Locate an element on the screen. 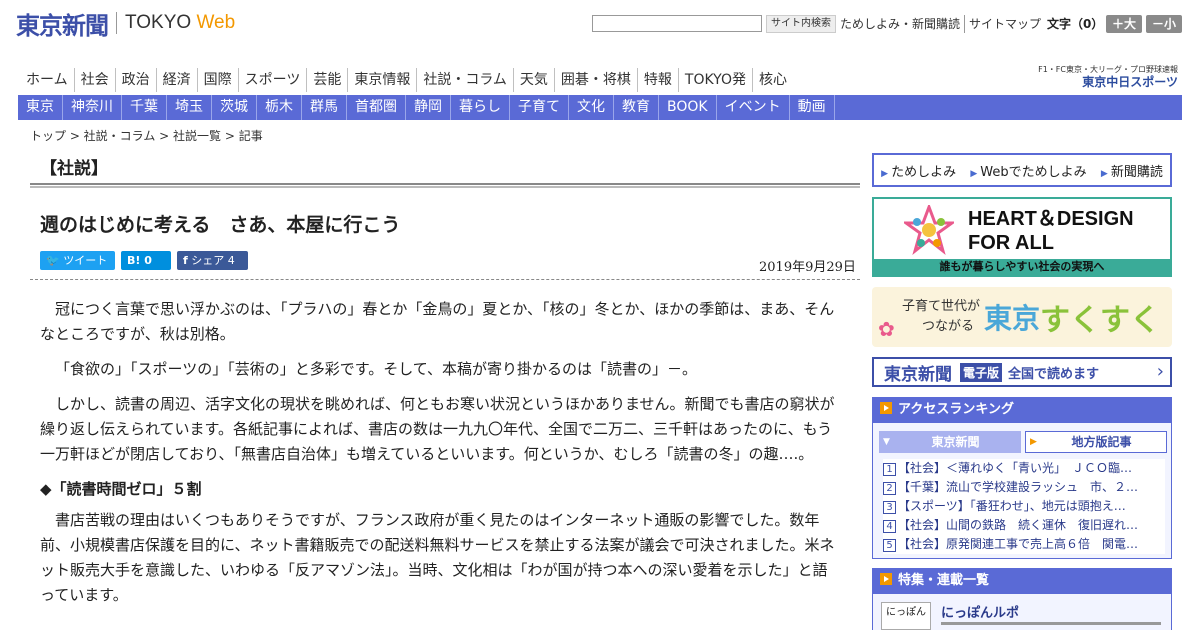  hatena-count: 0 is located at coordinates (148, 260).